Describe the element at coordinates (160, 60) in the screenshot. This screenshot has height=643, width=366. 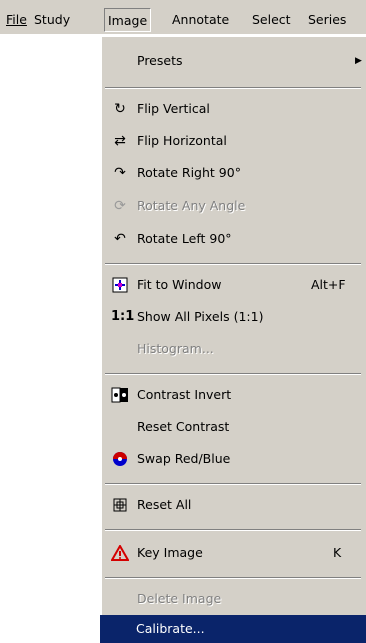
I see `menu-item-label: Presets` at that location.